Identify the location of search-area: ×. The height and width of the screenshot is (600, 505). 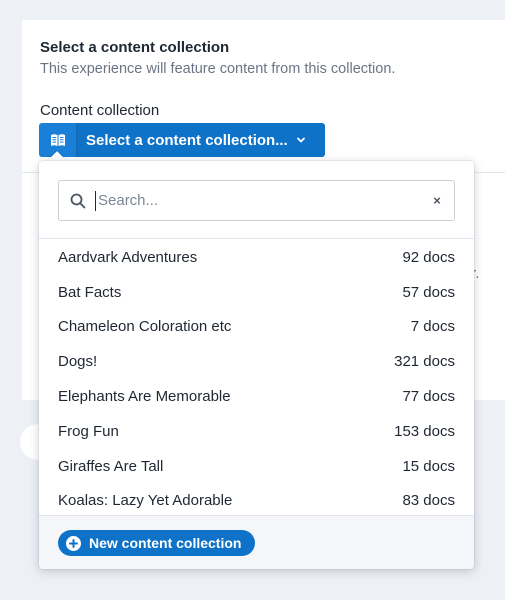
(256, 200).